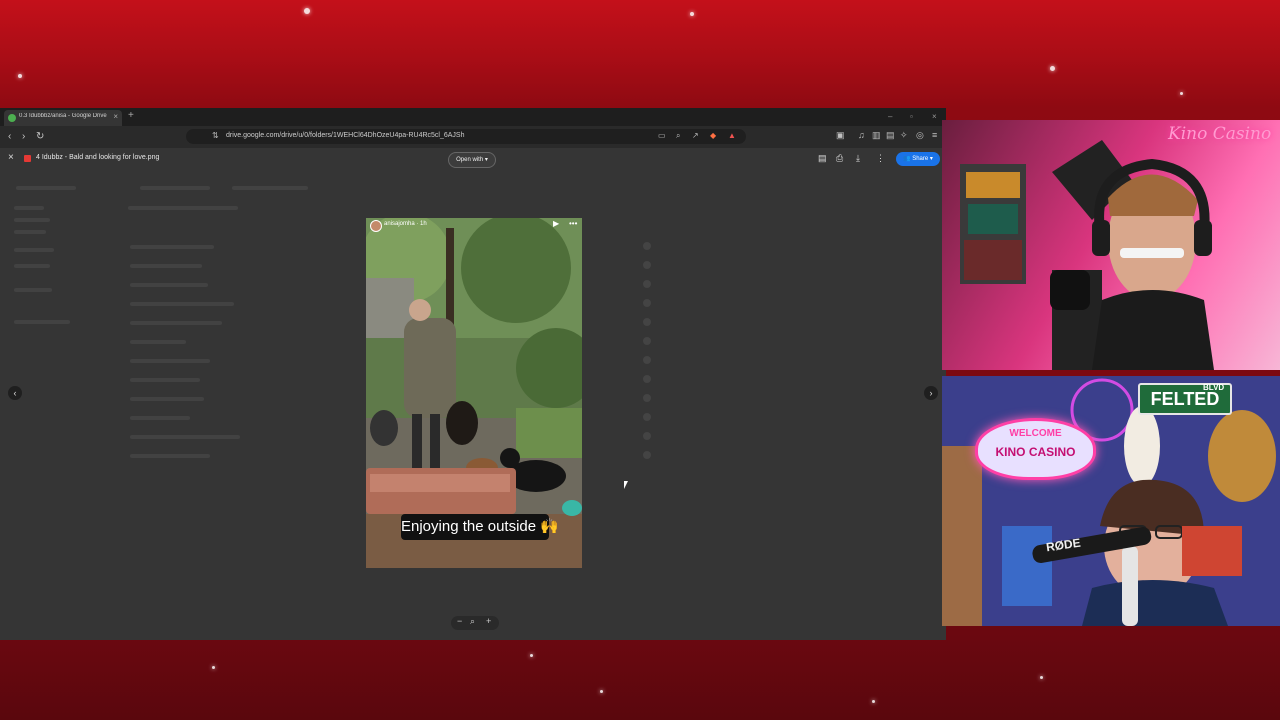 Image resolution: width=1280 pixels, height=720 pixels. I want to click on music-extension-icon: ♫, so click(861, 135).